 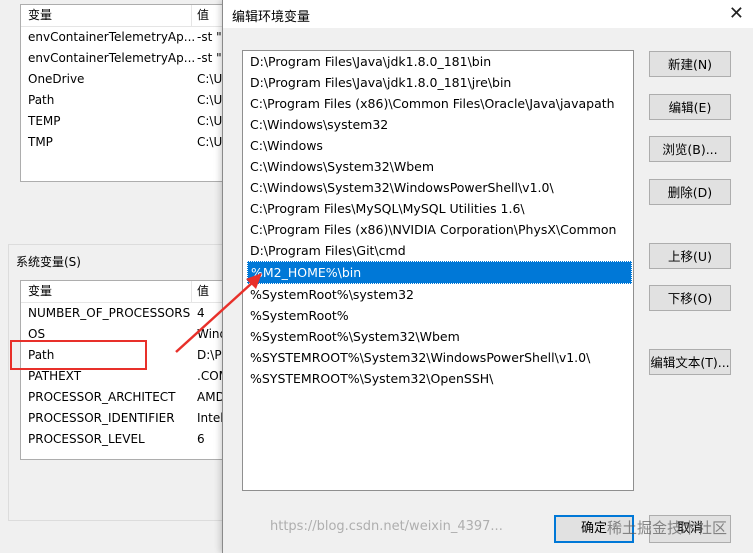 I want to click on system-var-row: PROCESSOR_LEVEL 6, so click(x=126, y=439).